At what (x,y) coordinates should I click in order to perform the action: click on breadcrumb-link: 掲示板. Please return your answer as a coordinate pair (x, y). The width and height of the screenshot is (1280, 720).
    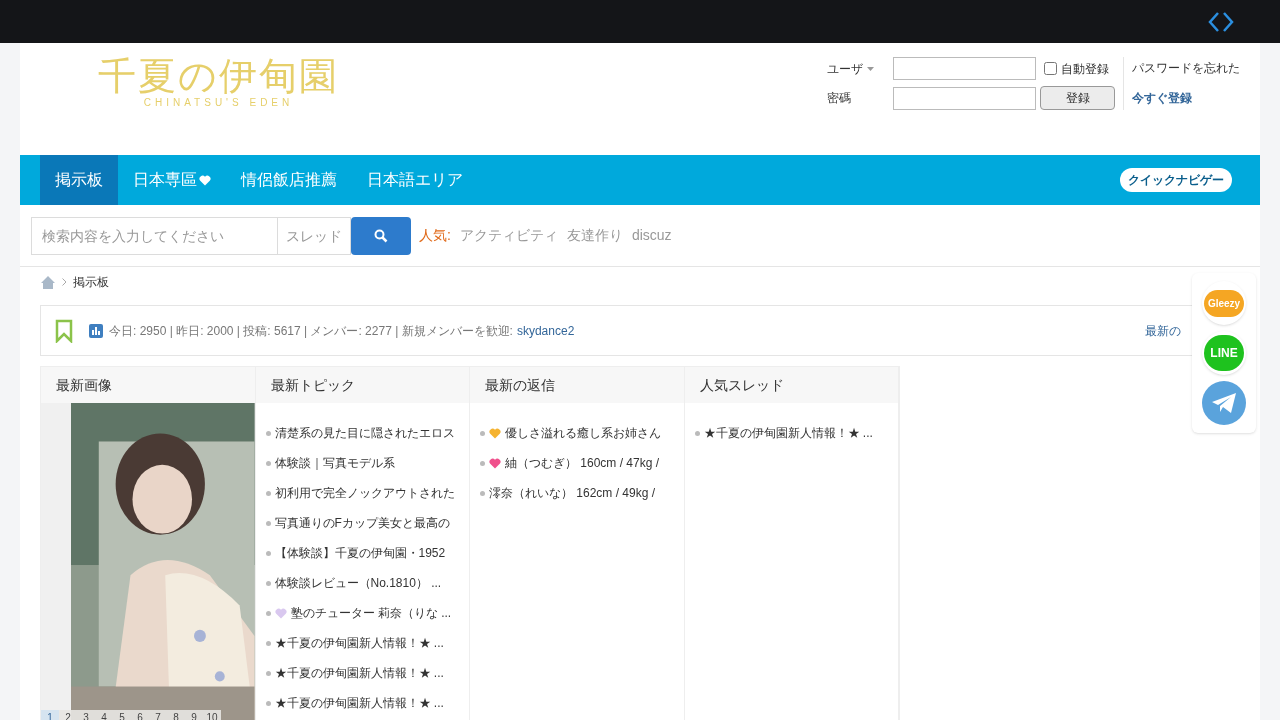
    Looking at the image, I should click on (91, 282).